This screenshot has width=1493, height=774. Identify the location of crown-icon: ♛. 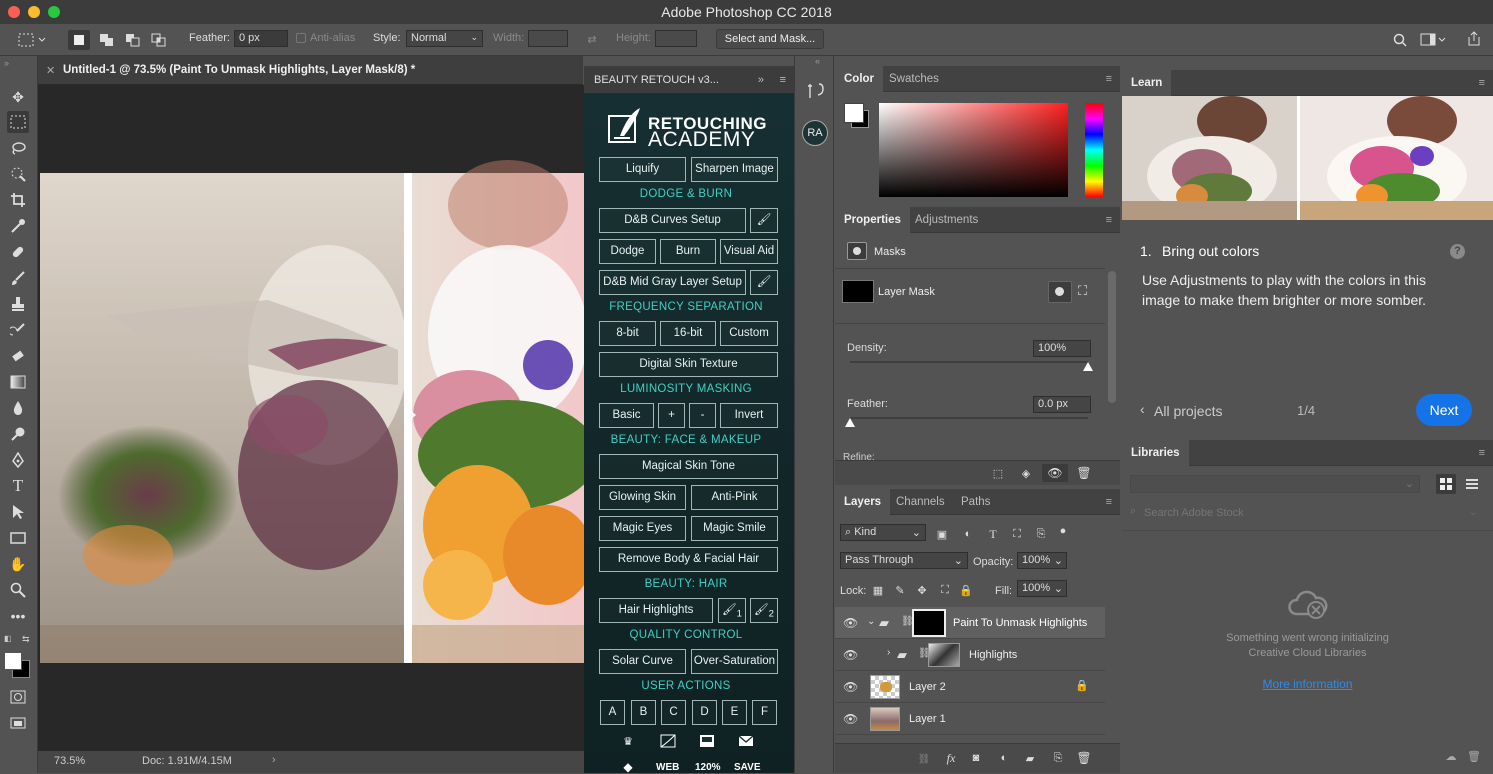
(628, 741).